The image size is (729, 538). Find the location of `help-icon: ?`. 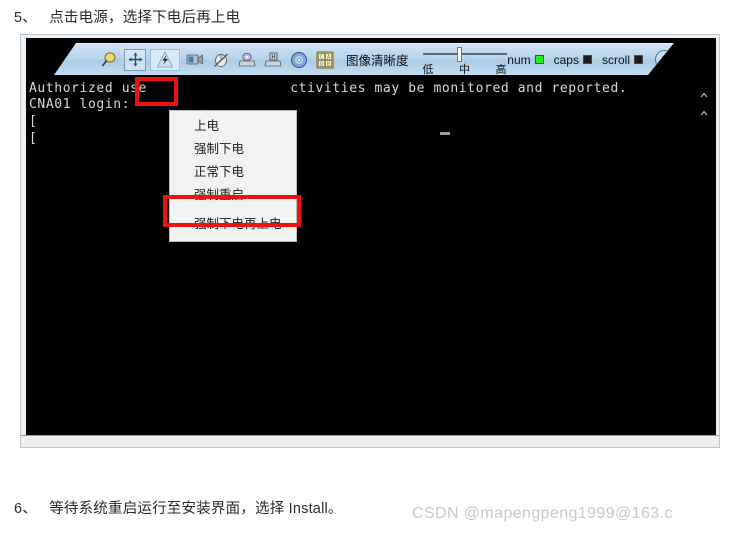

help-icon: ? is located at coordinates (664, 59).